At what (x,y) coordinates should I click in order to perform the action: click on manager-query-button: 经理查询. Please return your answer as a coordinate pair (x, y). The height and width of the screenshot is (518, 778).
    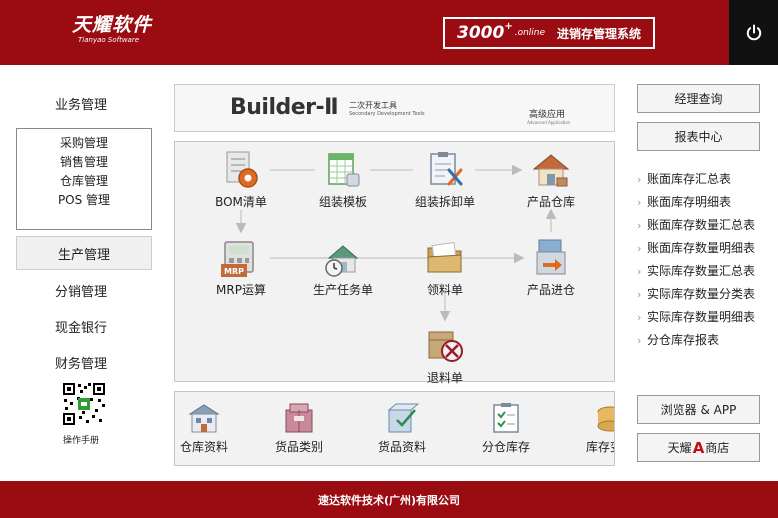
    Looking at the image, I should click on (698, 98).